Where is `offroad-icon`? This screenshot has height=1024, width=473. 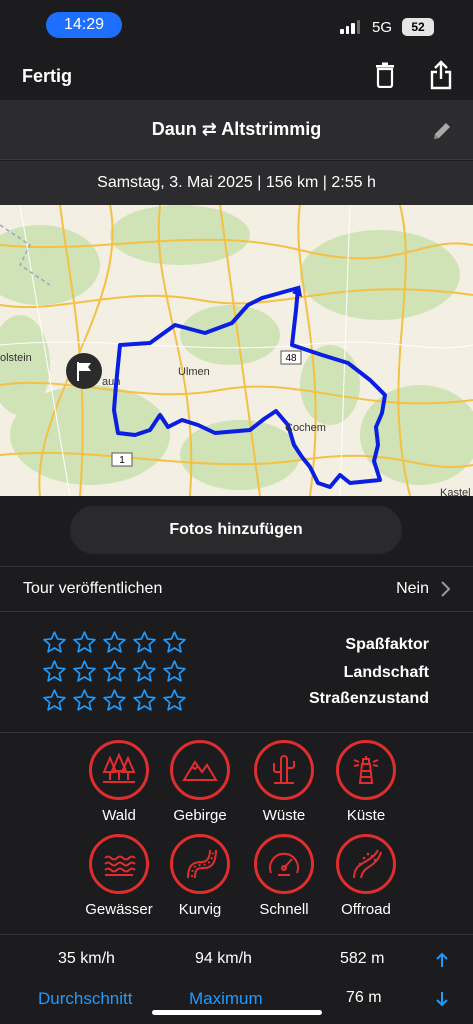
offroad-icon is located at coordinates (367, 864).